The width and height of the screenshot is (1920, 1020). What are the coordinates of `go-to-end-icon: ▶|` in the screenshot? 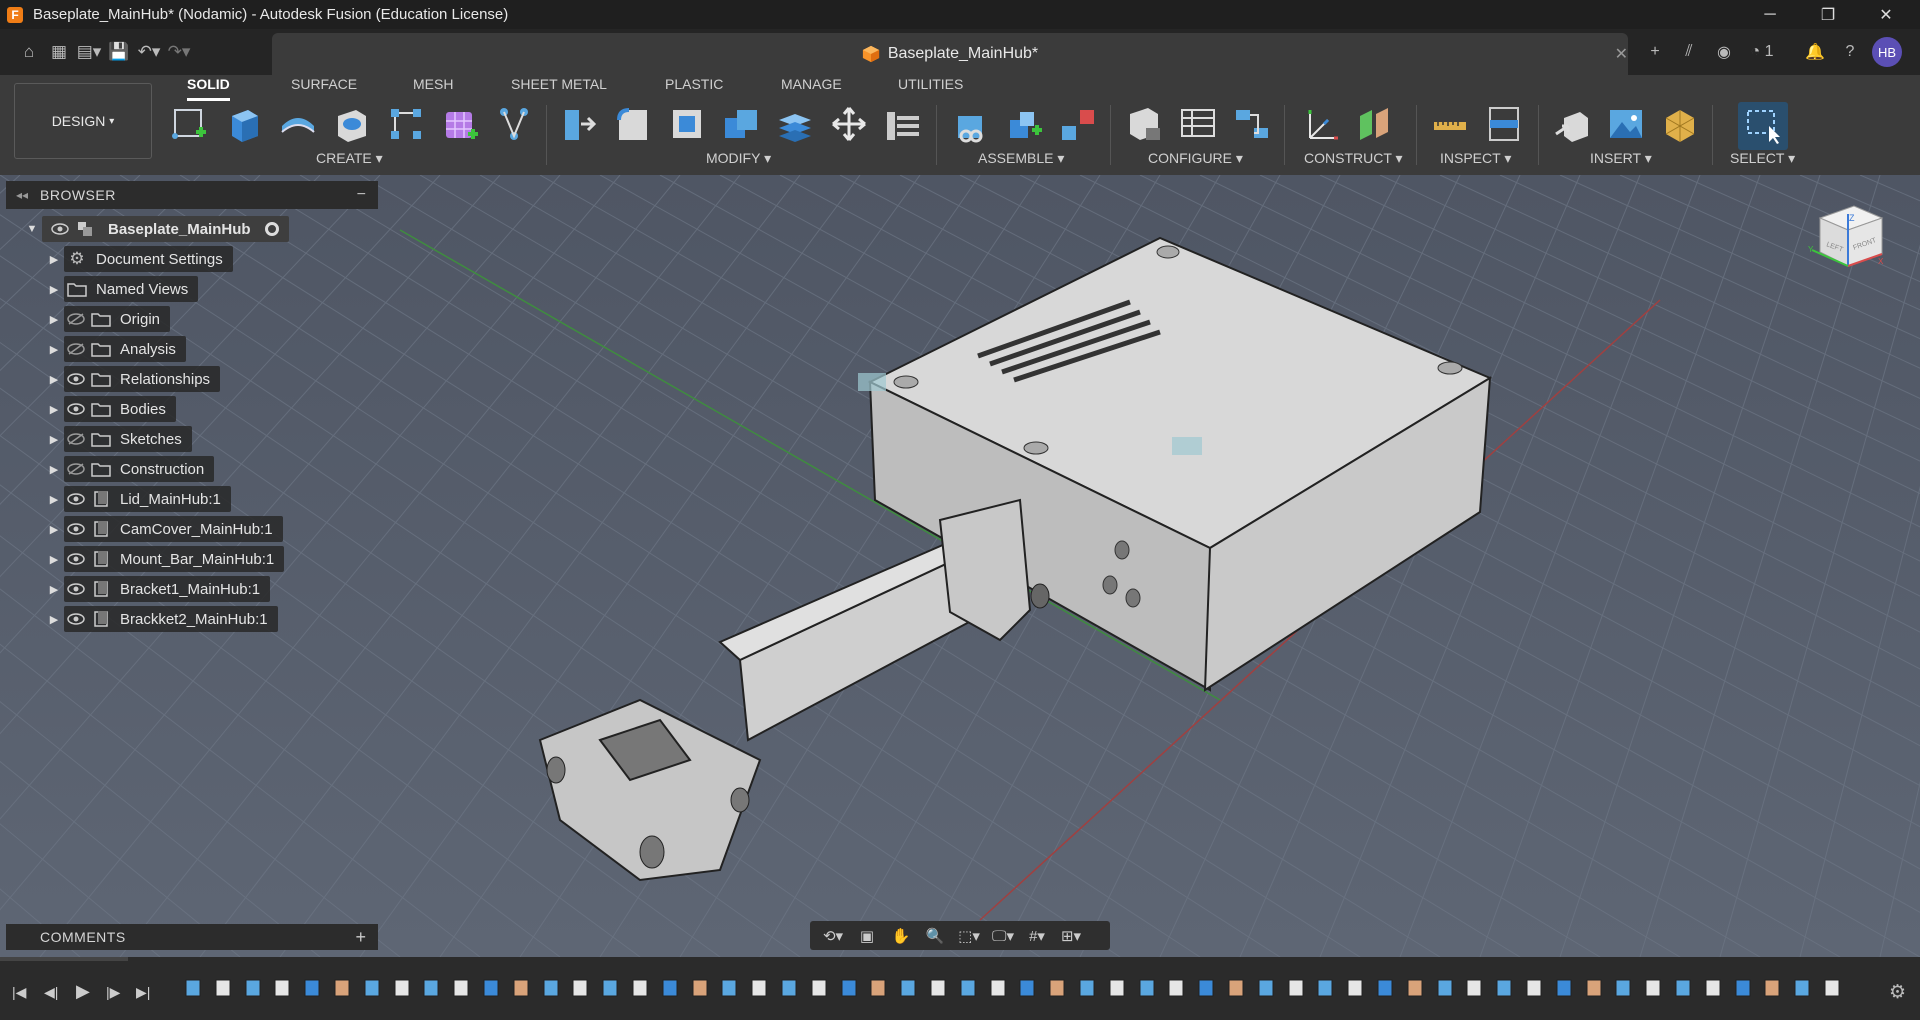 It's located at (143, 992).